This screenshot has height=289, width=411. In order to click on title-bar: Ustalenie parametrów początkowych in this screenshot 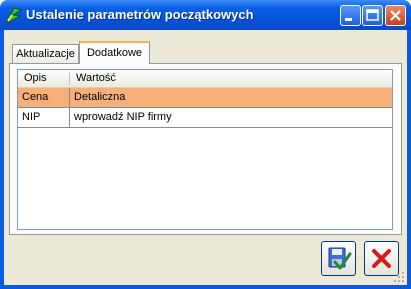, I will do `click(205, 15)`.